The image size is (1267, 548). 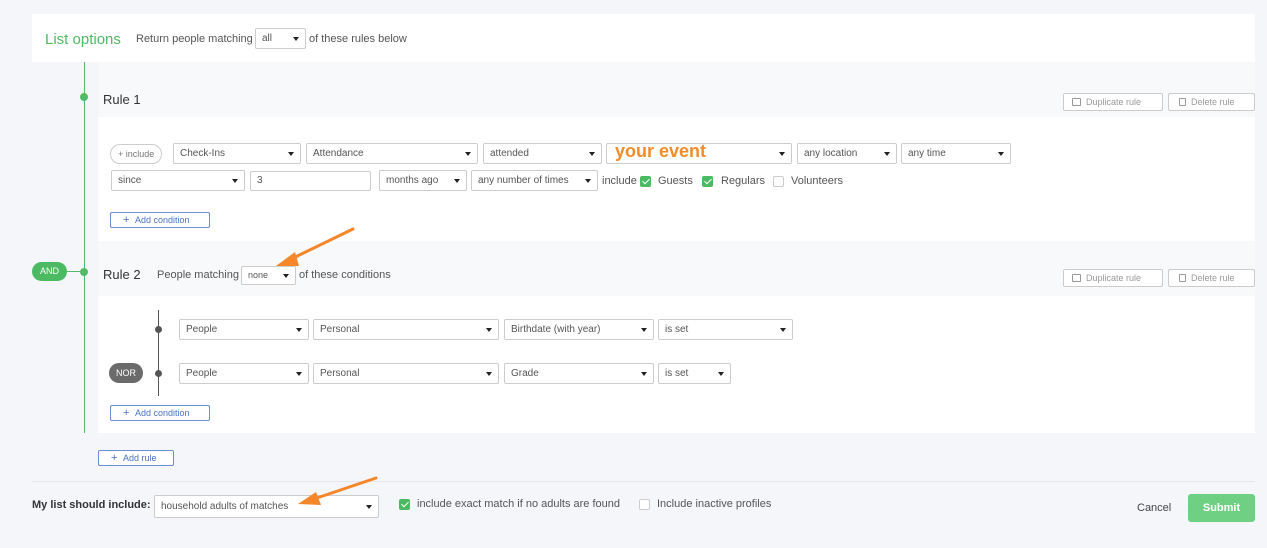 What do you see at coordinates (315, 246) in the screenshot?
I see `arrow-to-match-select` at bounding box center [315, 246].